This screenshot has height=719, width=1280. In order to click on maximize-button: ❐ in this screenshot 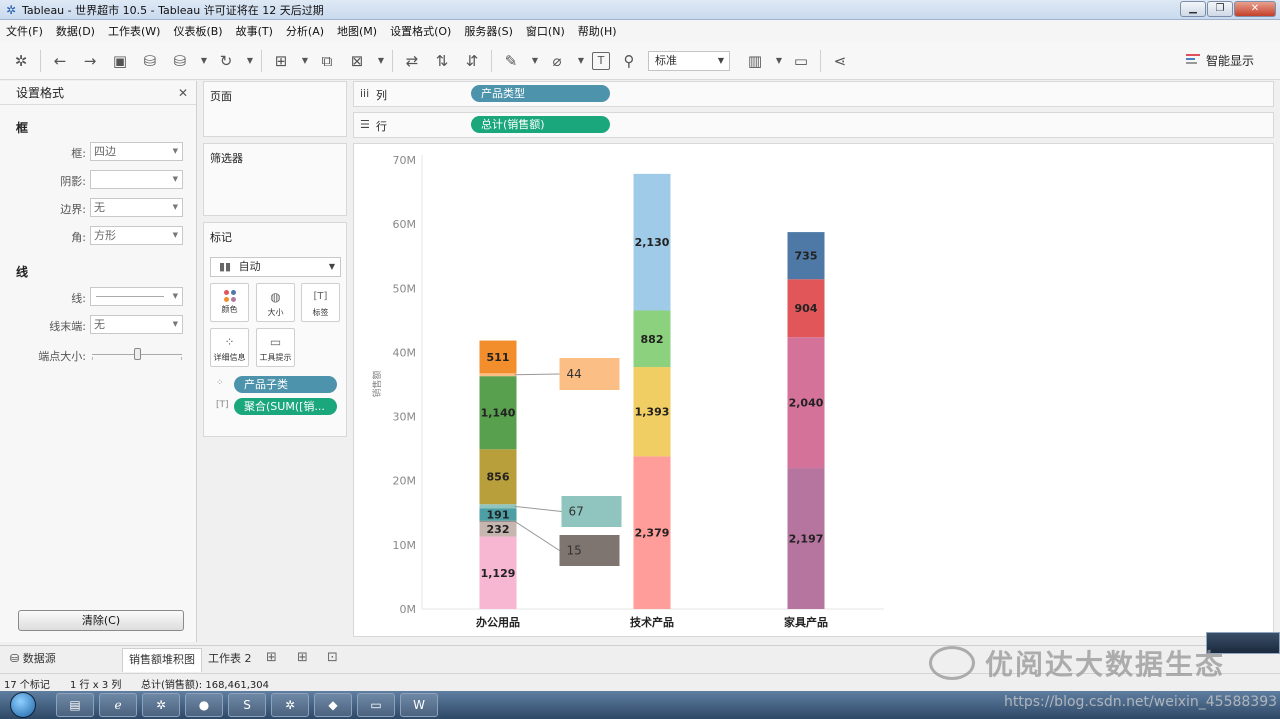, I will do `click(1220, 9)`.